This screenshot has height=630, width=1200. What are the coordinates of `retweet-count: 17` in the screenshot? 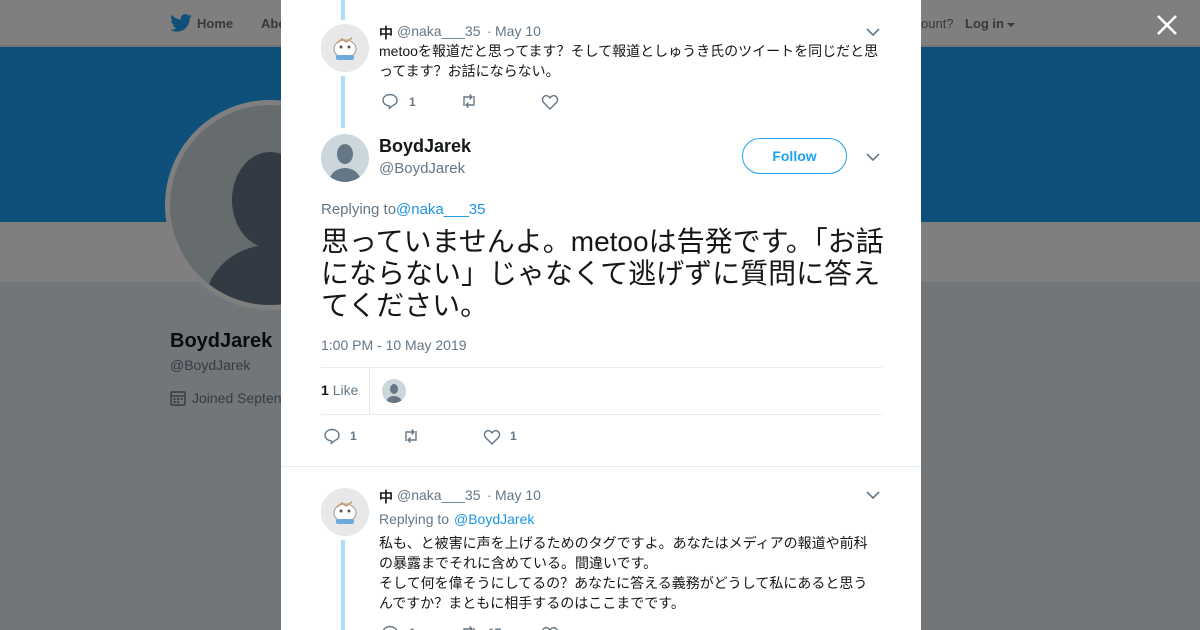 It's located at (494, 628).